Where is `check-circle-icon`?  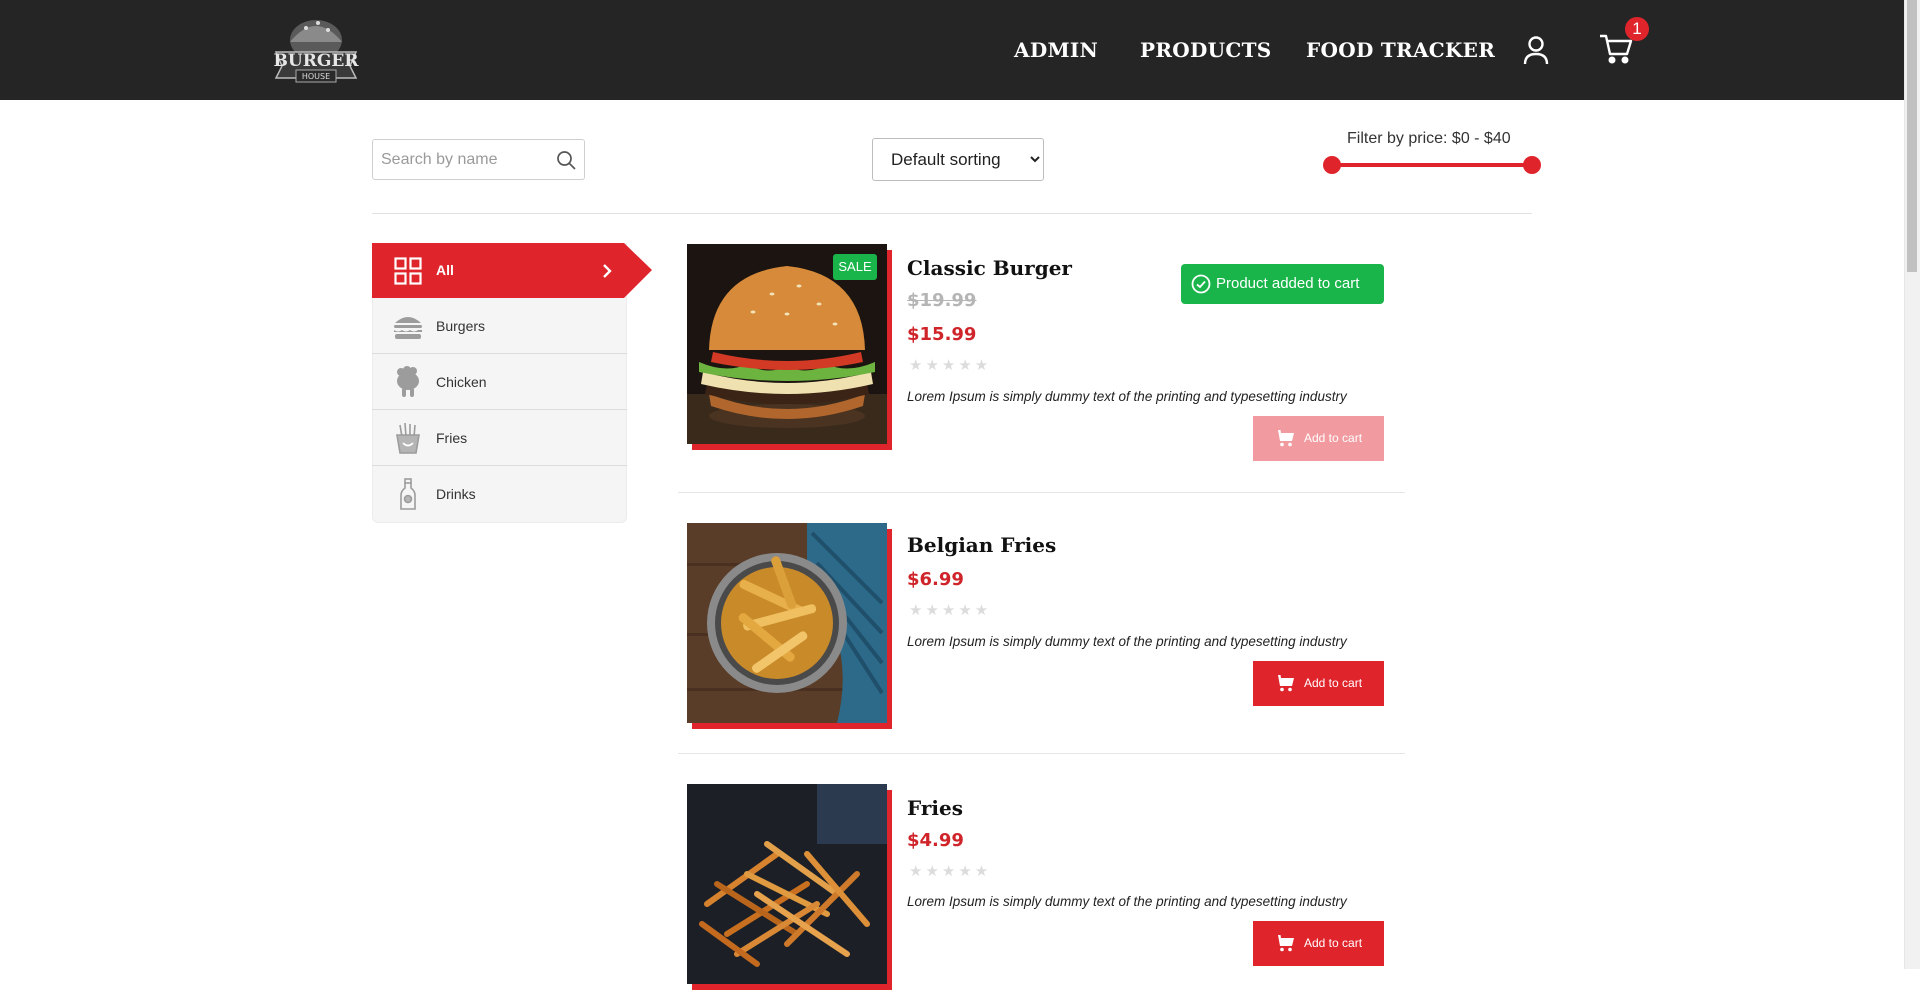 check-circle-icon is located at coordinates (1201, 284).